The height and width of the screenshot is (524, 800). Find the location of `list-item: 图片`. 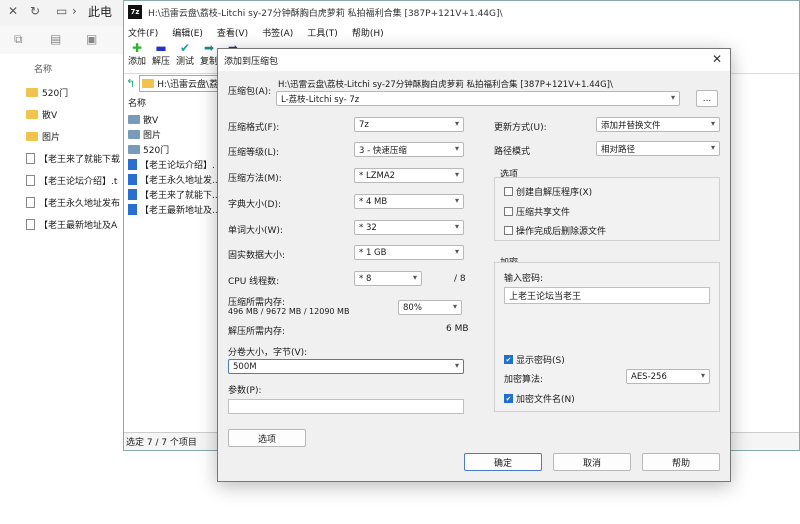

list-item: 图片 is located at coordinates (43, 136).